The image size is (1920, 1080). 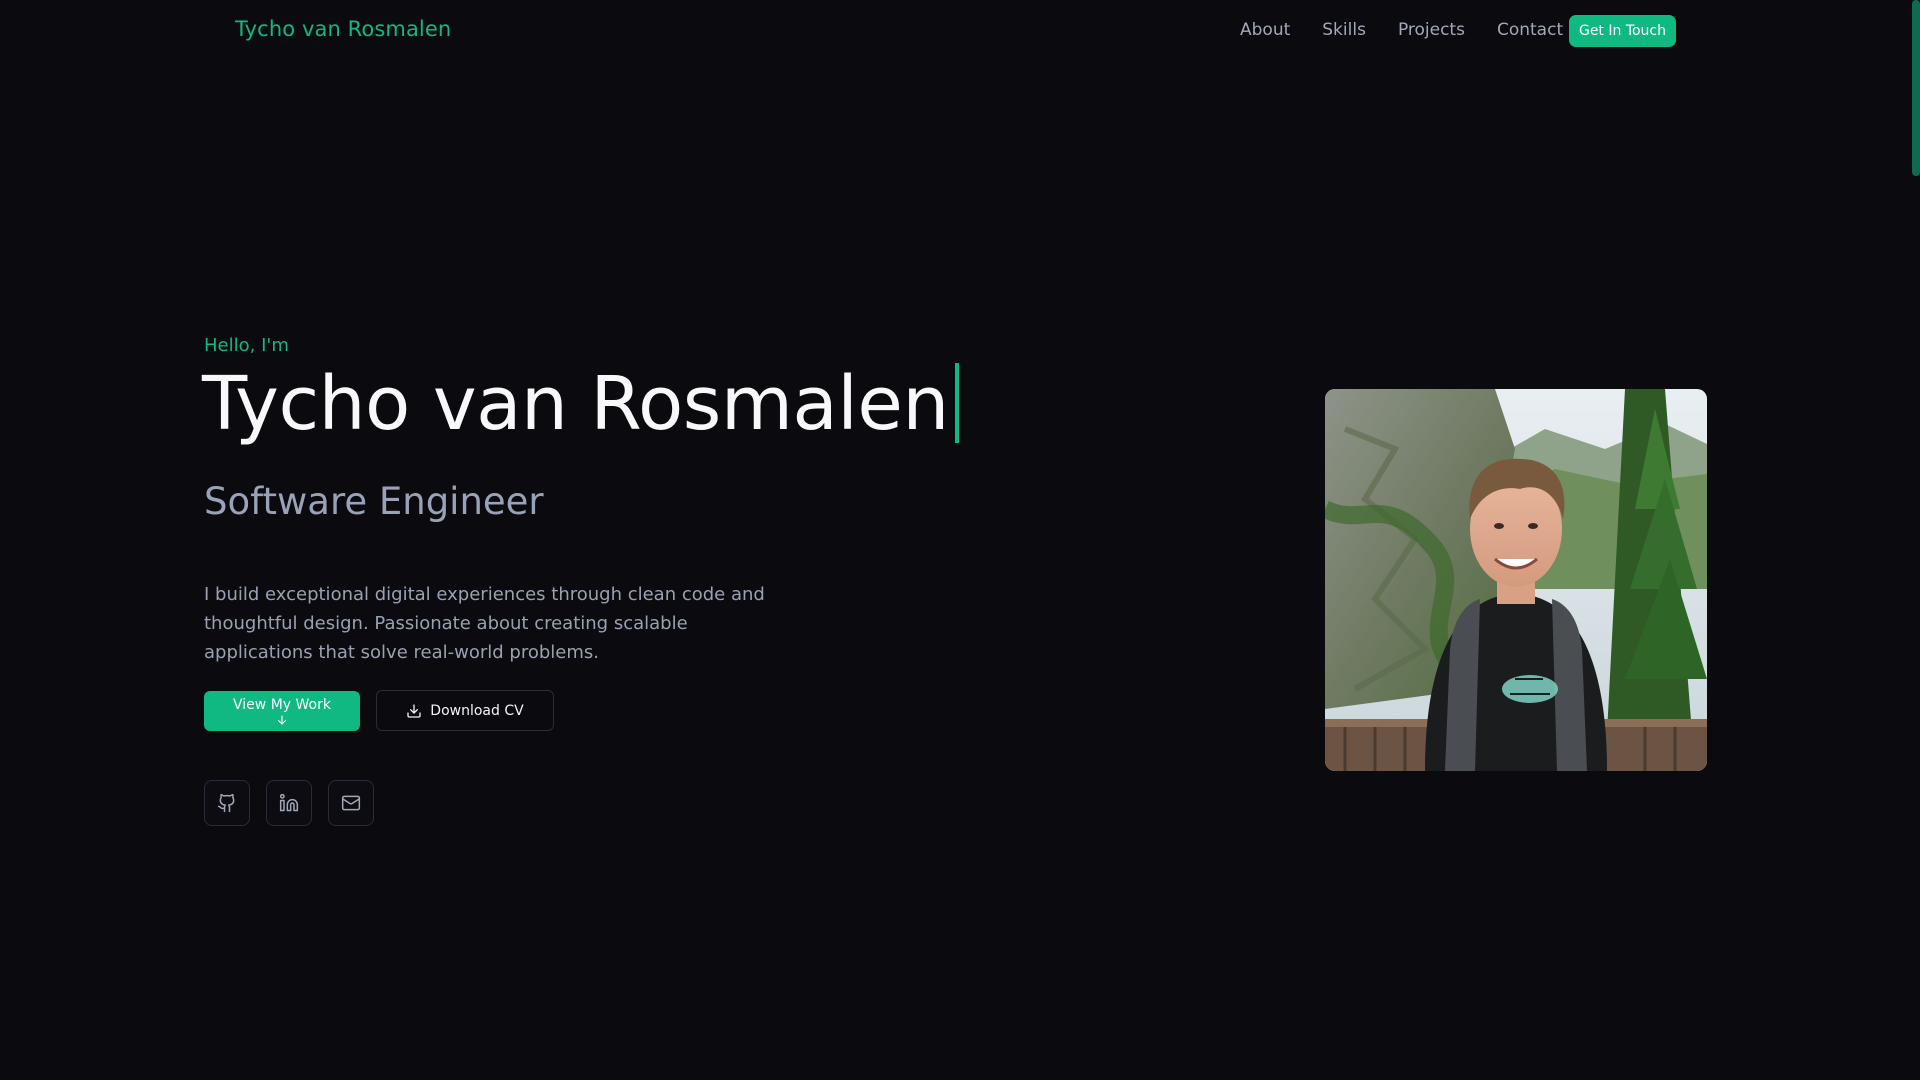 What do you see at coordinates (282, 719) in the screenshot?
I see `arrow-down-icon` at bounding box center [282, 719].